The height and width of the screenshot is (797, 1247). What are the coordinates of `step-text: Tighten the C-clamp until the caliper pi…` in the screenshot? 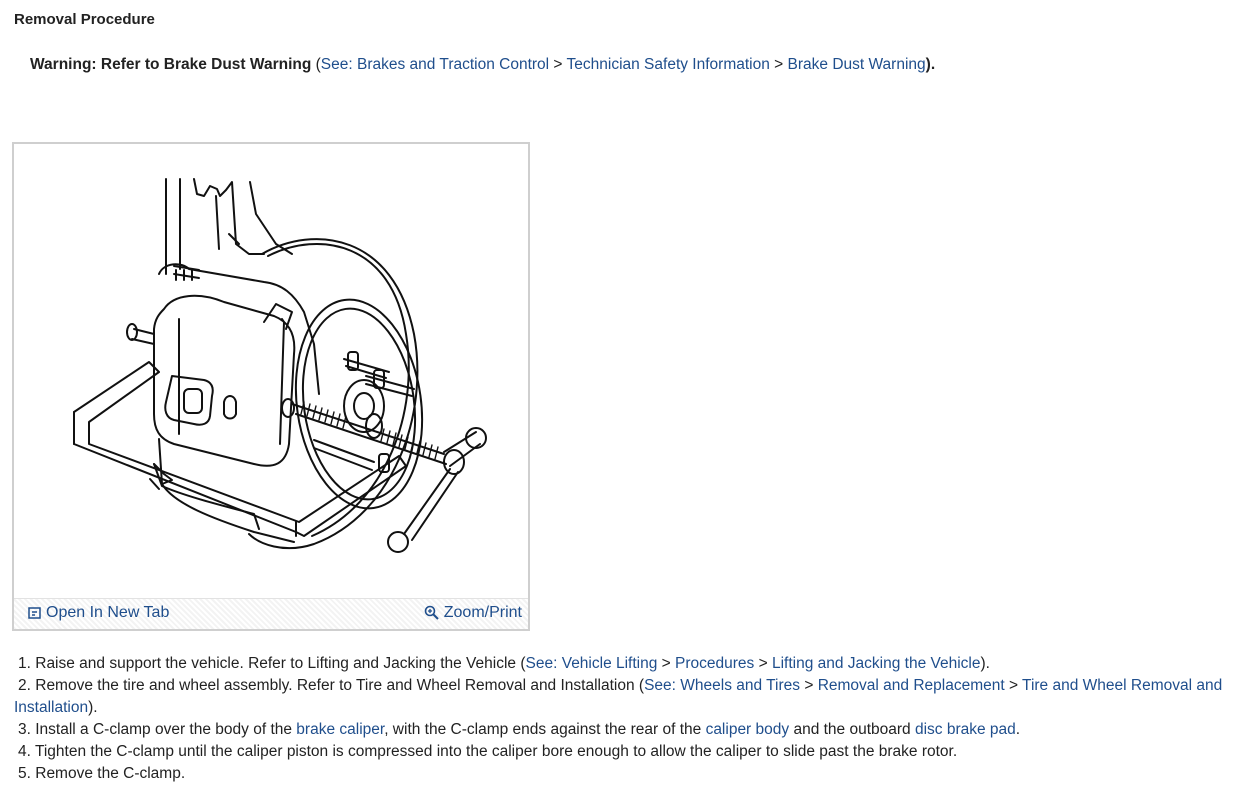 It's located at (494, 751).